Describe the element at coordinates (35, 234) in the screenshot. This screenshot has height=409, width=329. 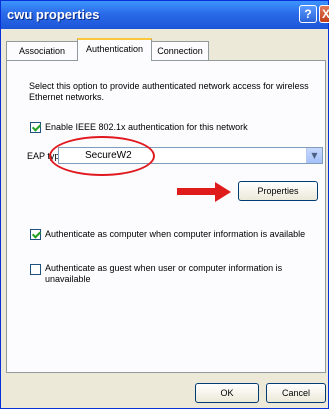
I see `auth-as-computer-checkbox` at that location.